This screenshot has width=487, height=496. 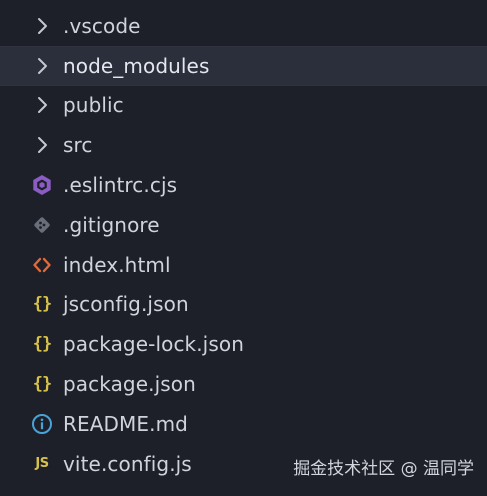 I want to click on tree-item-label: .eslintrc.cjs, so click(x=120, y=185).